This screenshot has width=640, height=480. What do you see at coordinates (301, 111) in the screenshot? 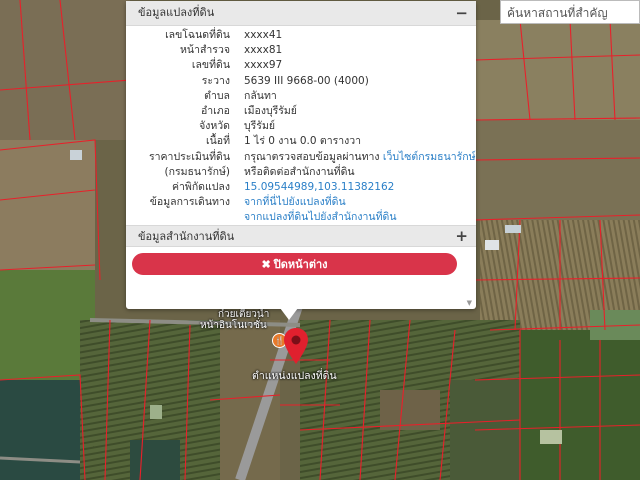
I see `row-district: อำเภอ เมืองบุรีรัมย์` at bounding box center [301, 111].